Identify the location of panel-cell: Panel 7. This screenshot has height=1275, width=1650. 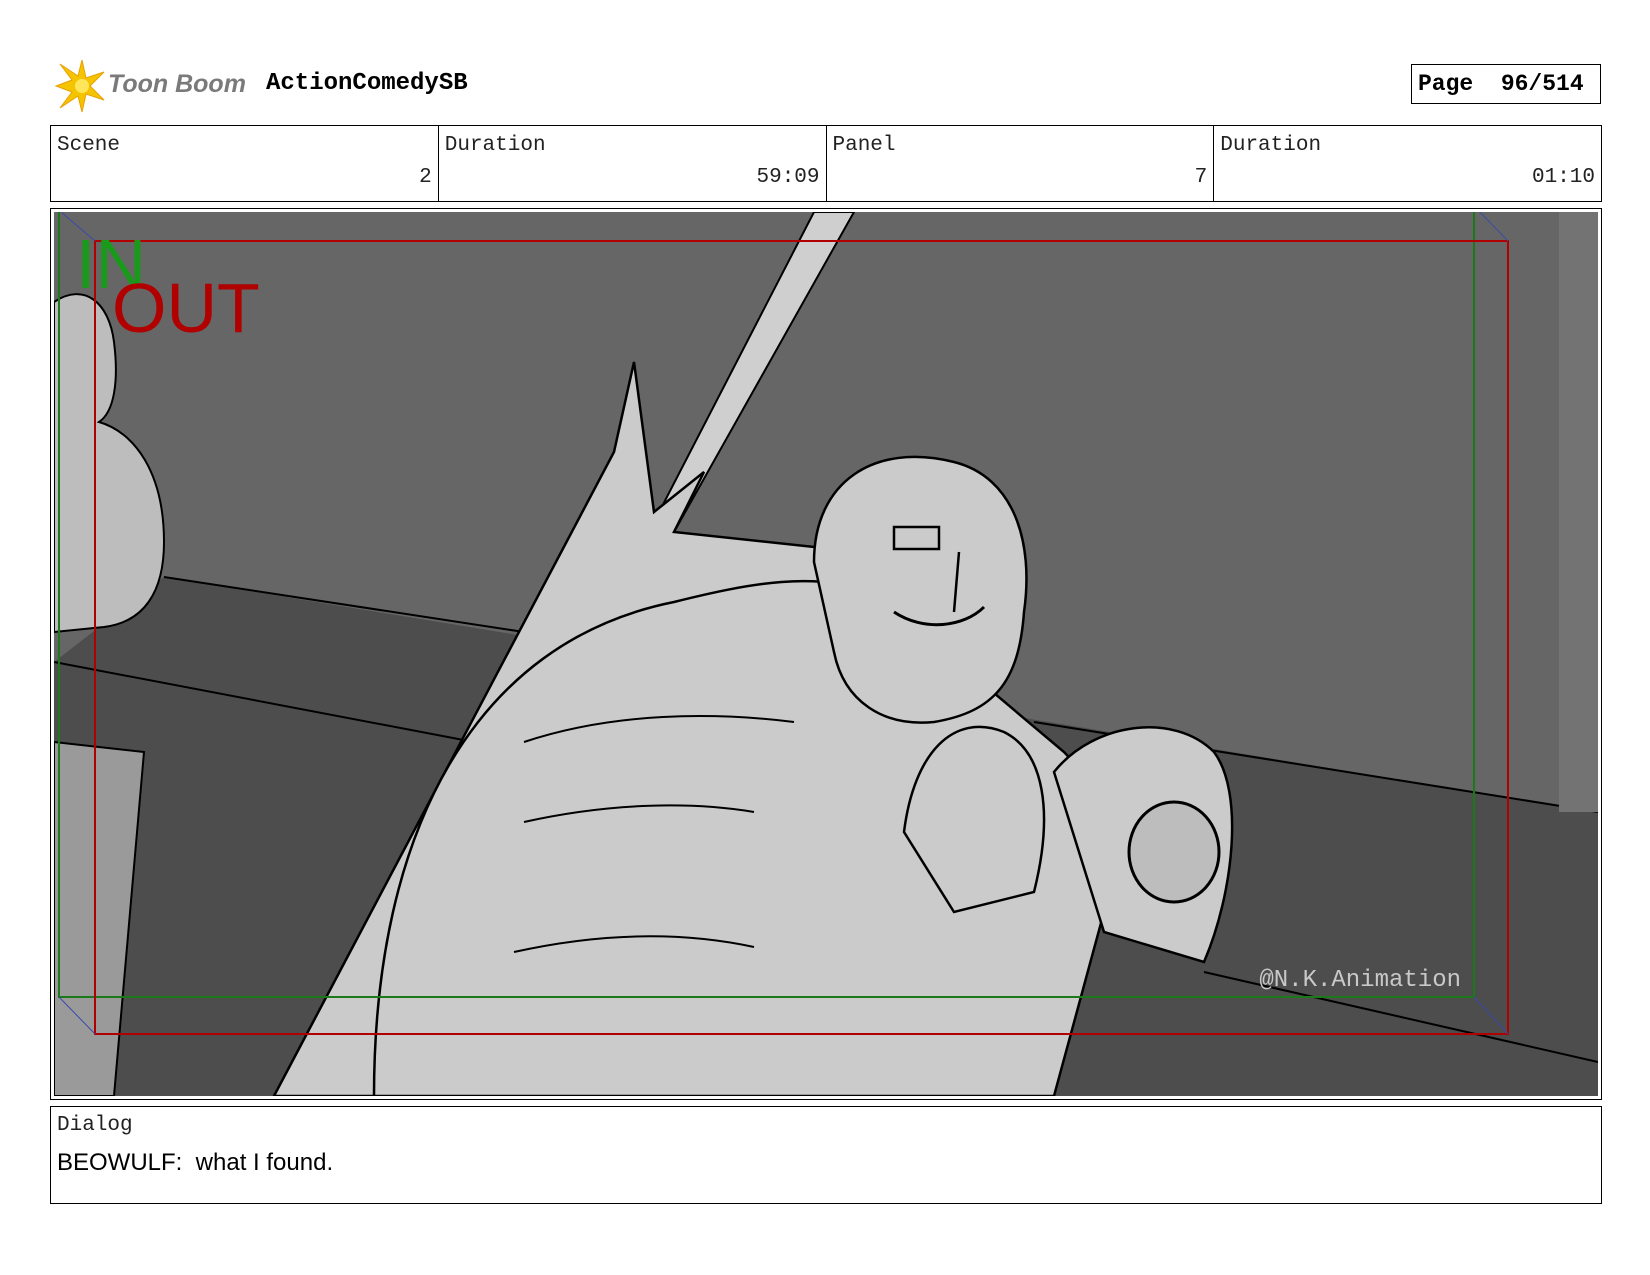
(1021, 163).